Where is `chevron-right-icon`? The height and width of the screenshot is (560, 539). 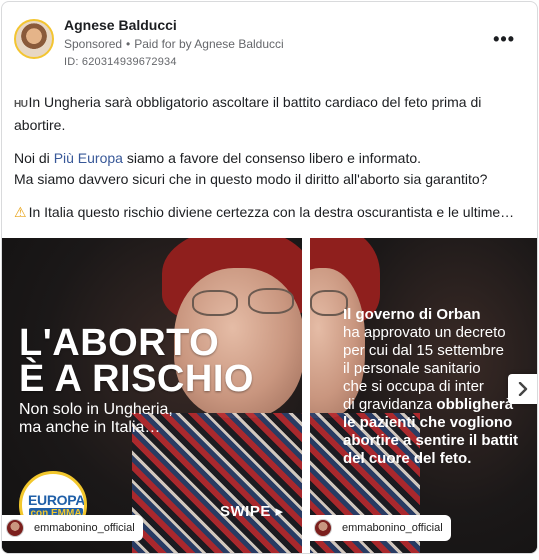 chevron-right-icon is located at coordinates (523, 389).